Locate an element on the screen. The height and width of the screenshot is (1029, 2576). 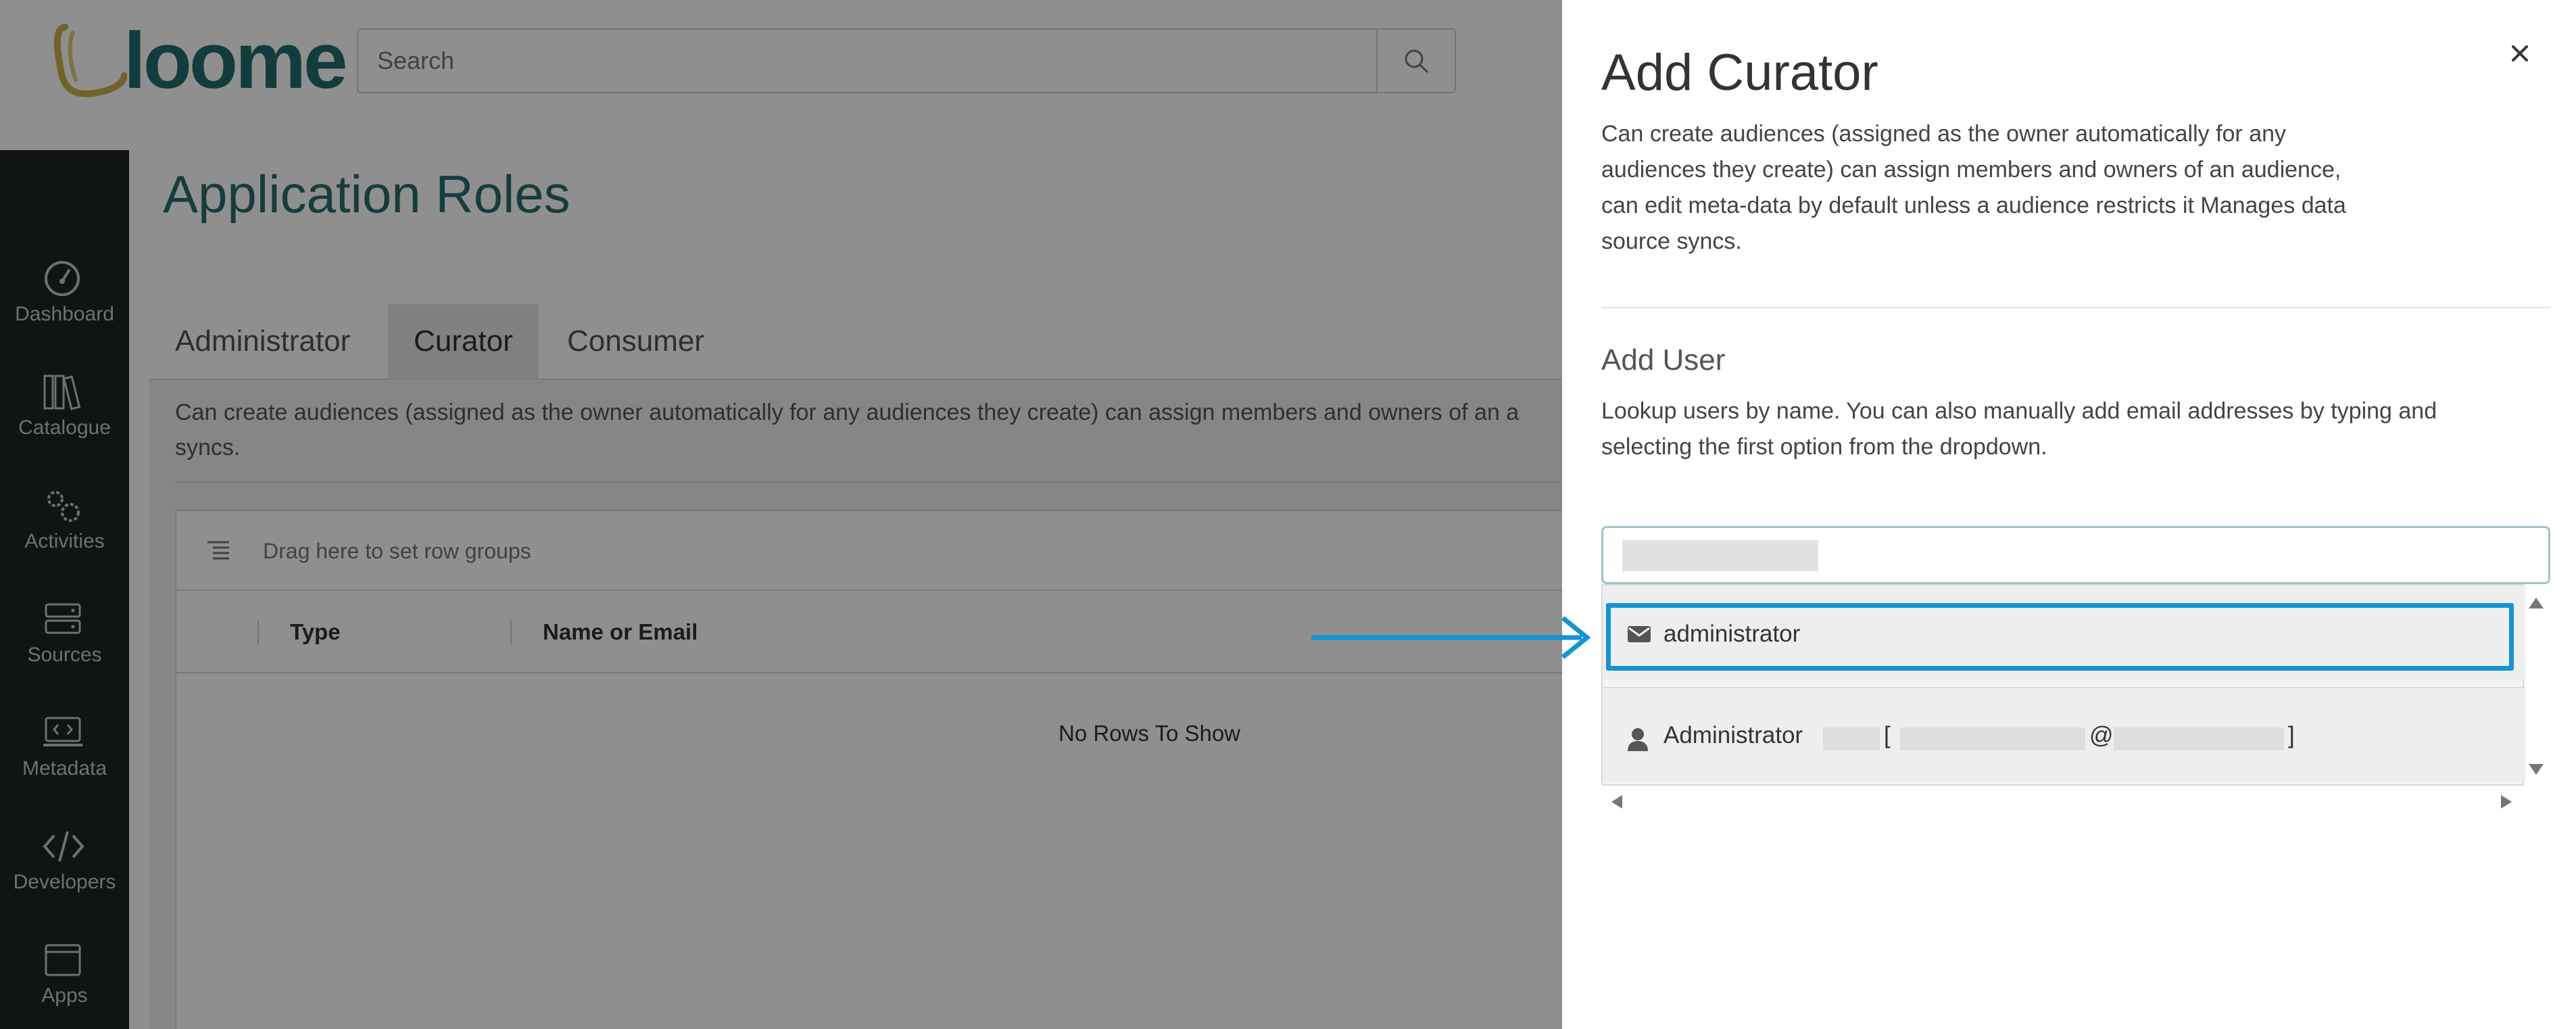
highlight-box is located at coordinates (2060, 637).